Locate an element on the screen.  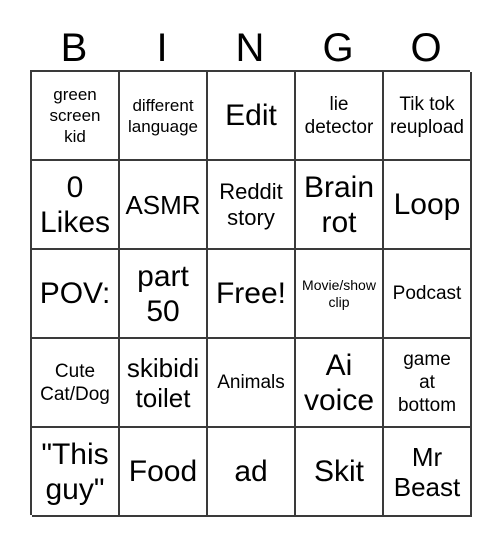
bingo-cell-b2: 0 Likes is located at coordinates (76, 205).